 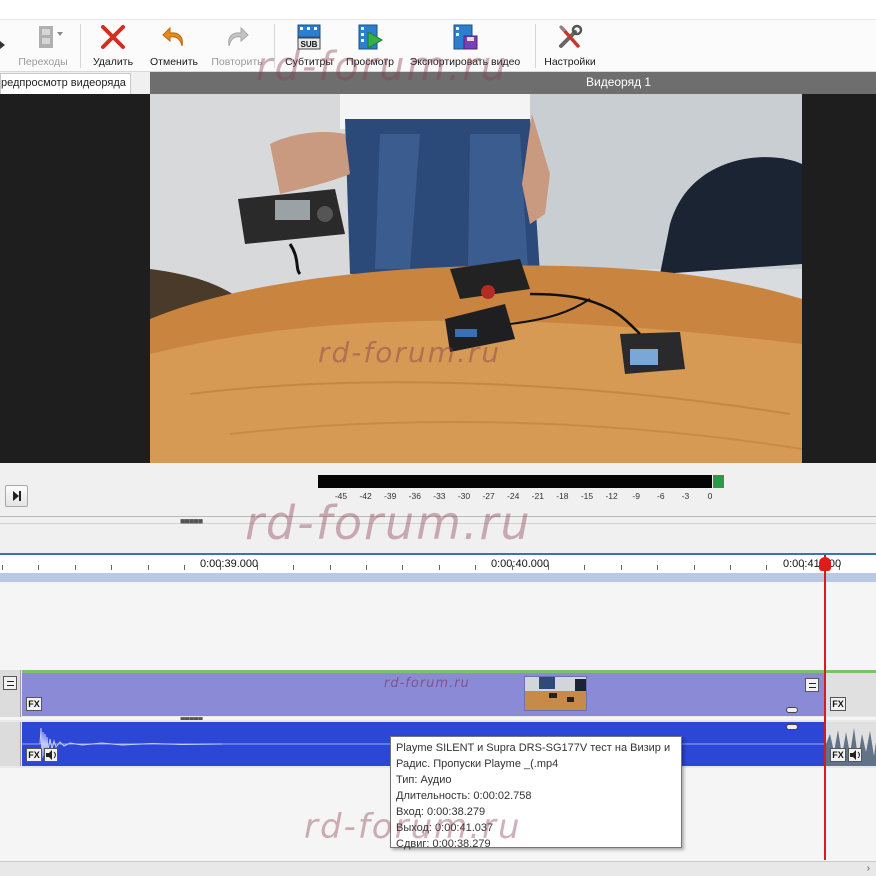 What do you see at coordinates (191, 521) in the screenshot?
I see `splitter-grip-icon: ■■■■■` at bounding box center [191, 521].